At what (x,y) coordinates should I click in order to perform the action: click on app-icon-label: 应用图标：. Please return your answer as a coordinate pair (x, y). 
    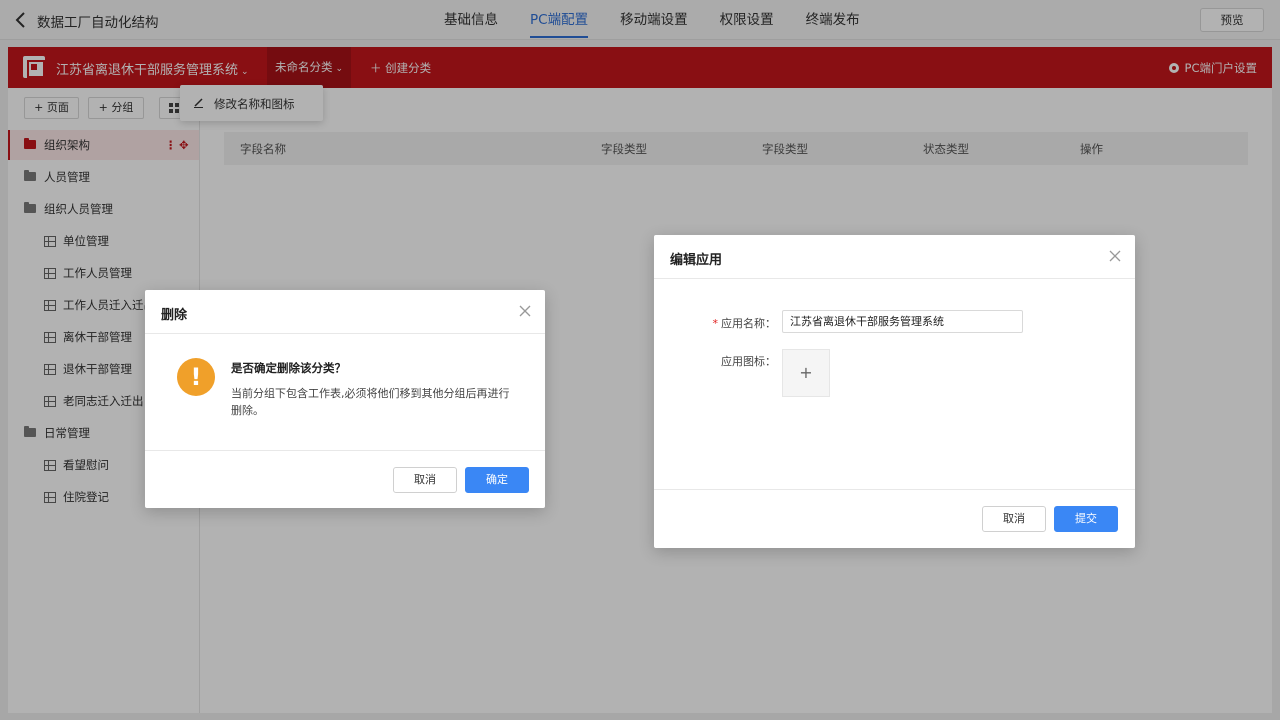
    Looking at the image, I should click on (748, 361).